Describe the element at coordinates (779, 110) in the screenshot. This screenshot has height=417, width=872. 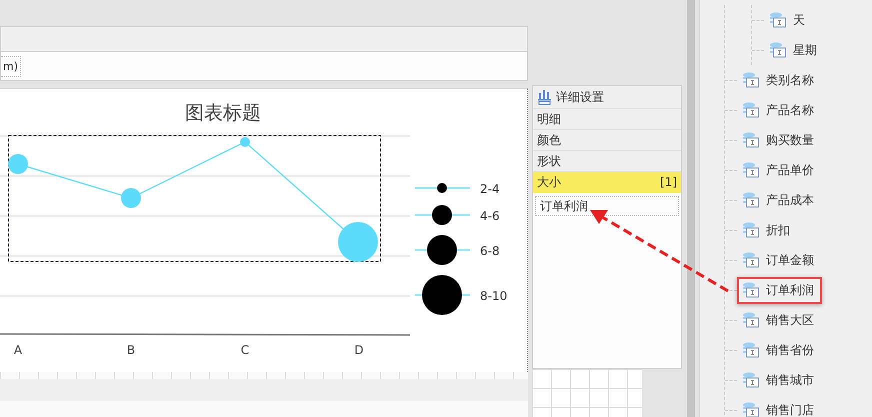
I see `tree-item: 产品名称` at that location.